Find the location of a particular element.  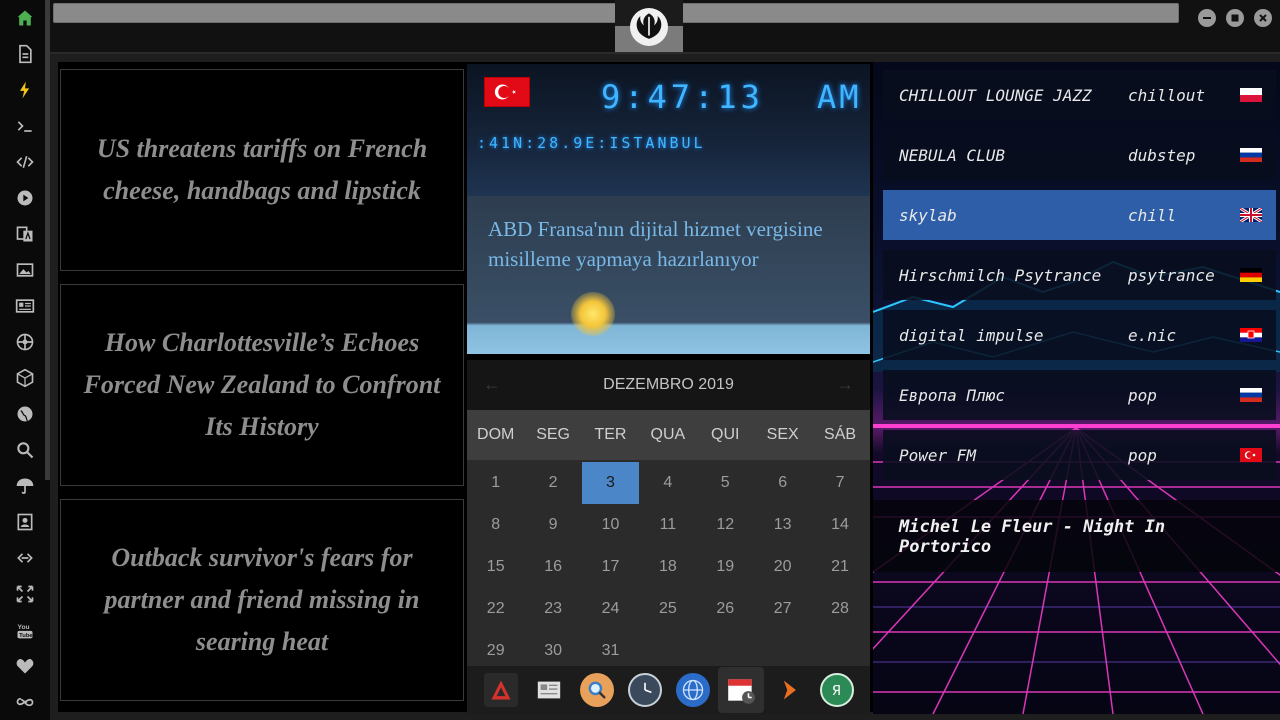

calendar-day: 7 is located at coordinates (839, 483).